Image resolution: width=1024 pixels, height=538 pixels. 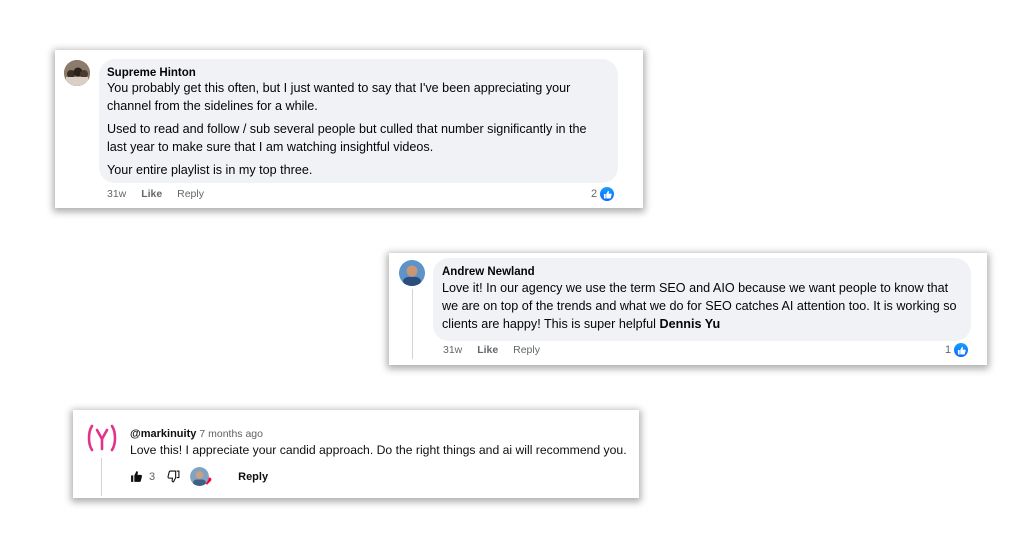 What do you see at coordinates (210, 170) in the screenshot?
I see `comment-paragraph: Your entire playlist is in my top three.` at bounding box center [210, 170].